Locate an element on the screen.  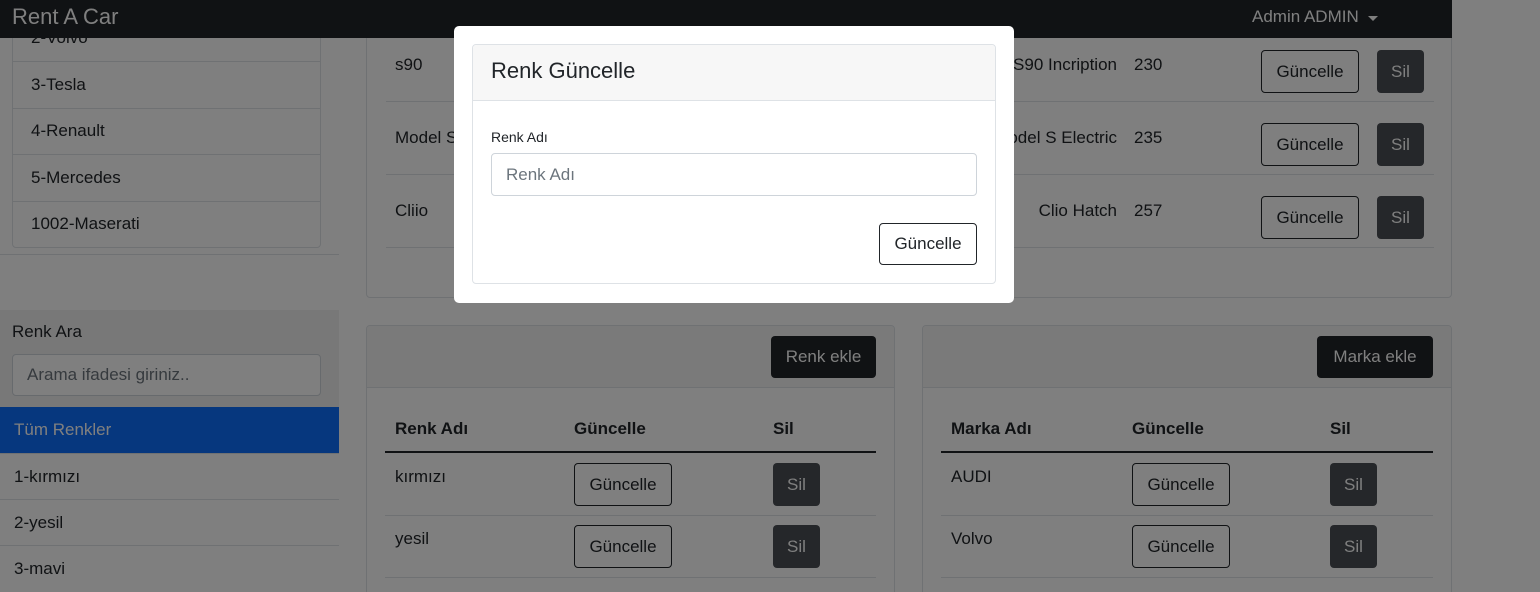
color-name-input is located at coordinates (734, 174).